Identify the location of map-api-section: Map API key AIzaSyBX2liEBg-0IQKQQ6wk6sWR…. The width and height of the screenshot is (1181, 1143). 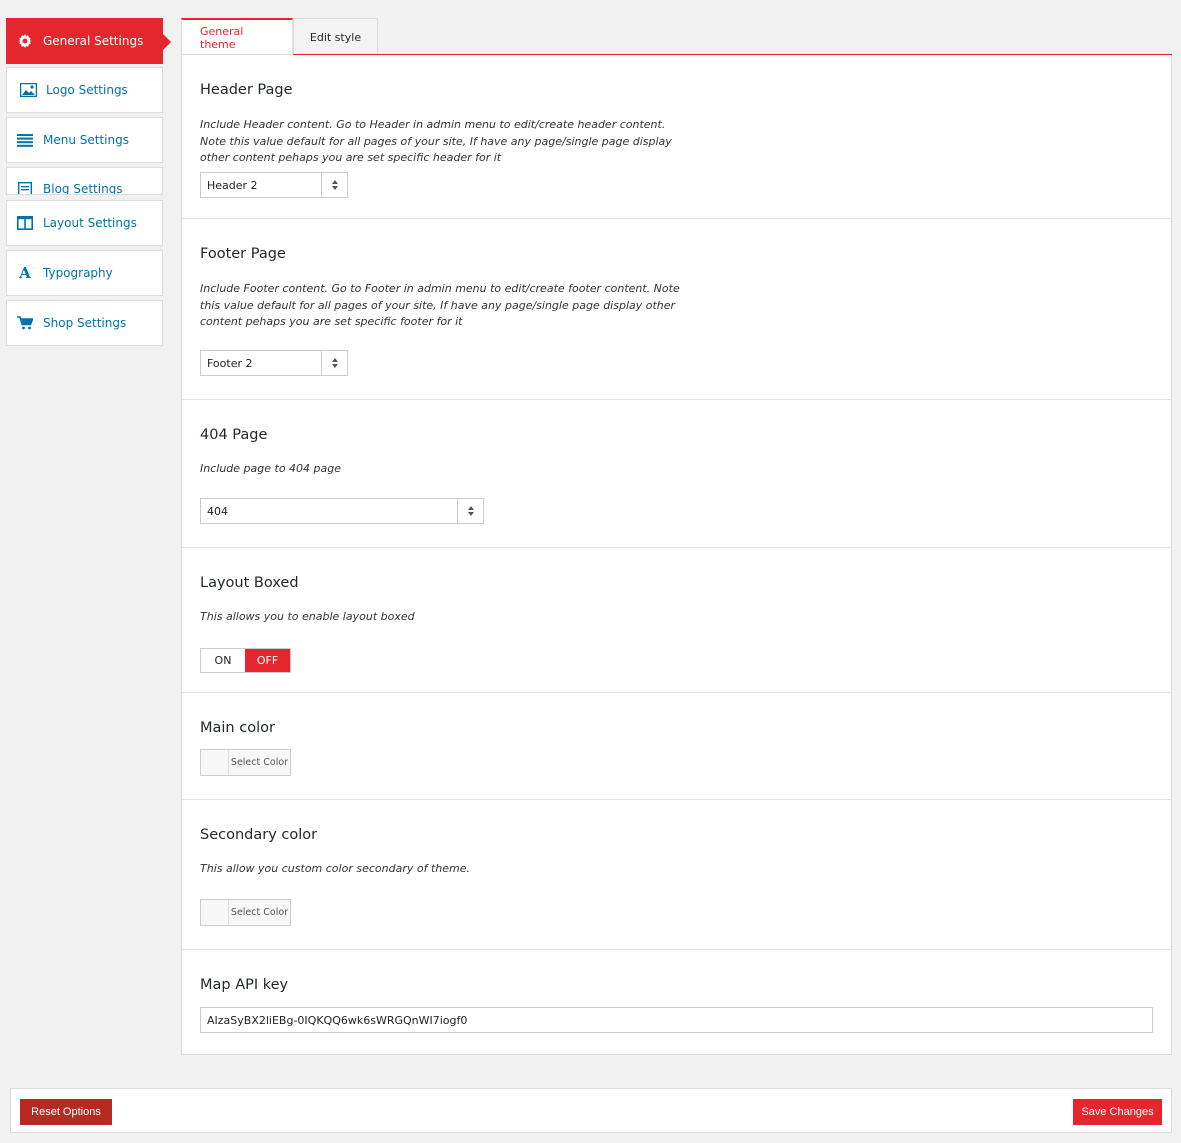
(676, 1002).